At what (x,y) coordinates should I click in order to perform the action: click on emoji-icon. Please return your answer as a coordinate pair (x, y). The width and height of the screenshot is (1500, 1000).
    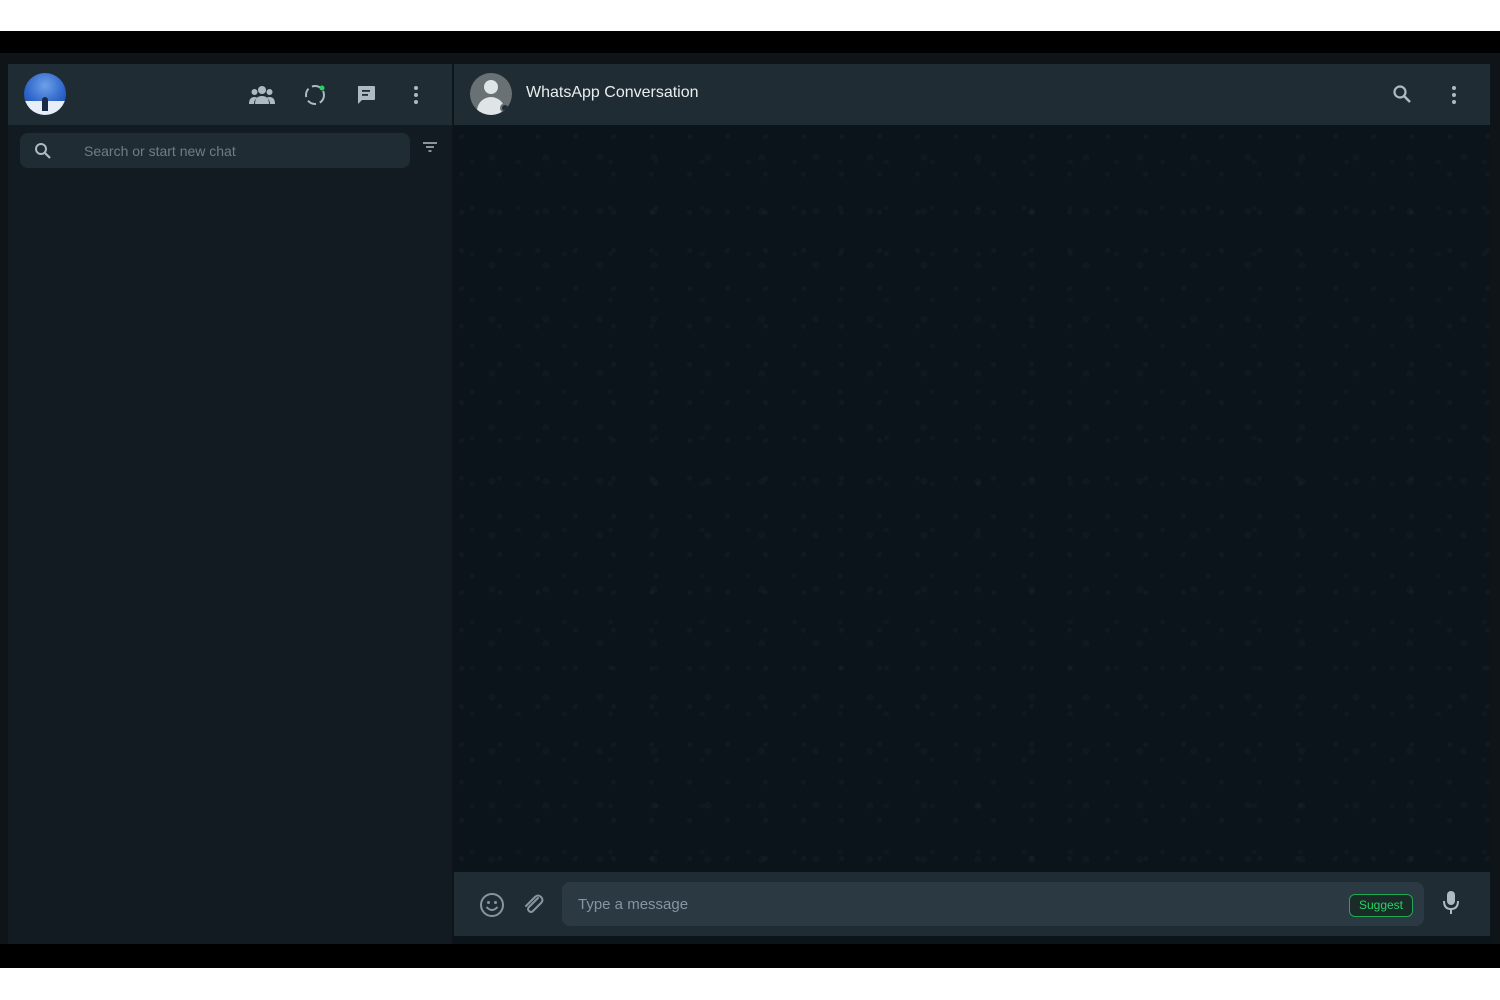
    Looking at the image, I should click on (492, 905).